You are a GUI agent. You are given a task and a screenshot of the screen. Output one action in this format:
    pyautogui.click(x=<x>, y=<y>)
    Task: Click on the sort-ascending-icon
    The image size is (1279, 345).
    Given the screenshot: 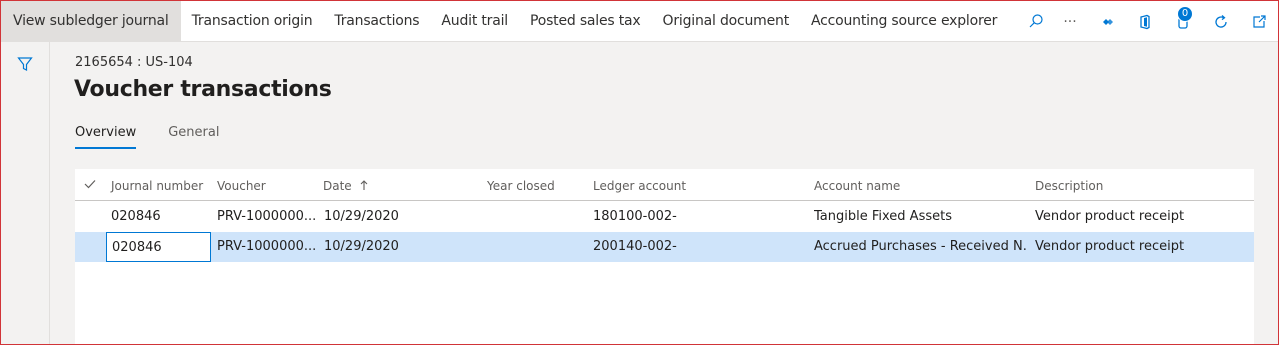 What is the action you would take?
    pyautogui.click(x=363, y=185)
    